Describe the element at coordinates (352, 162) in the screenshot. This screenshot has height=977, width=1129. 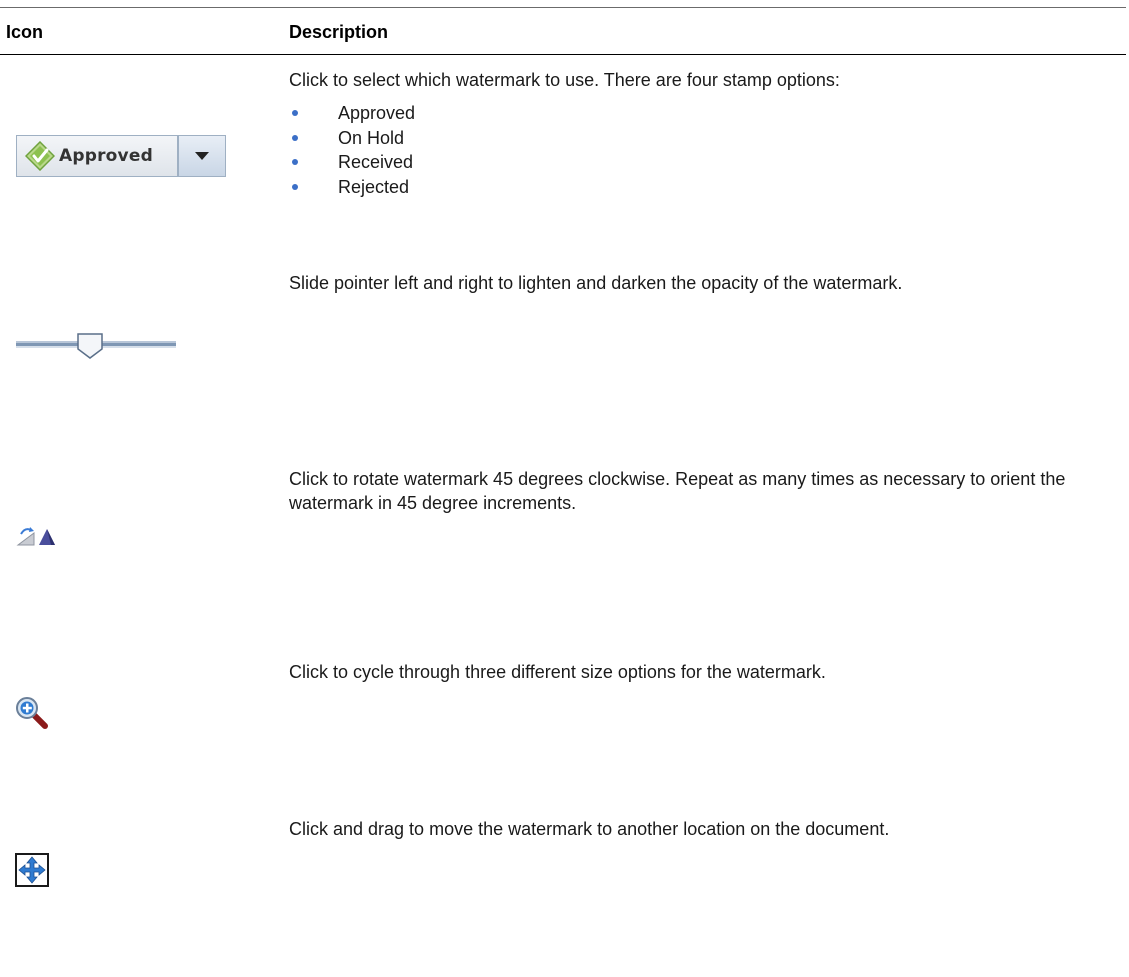
I see `list-item: Received` at that location.